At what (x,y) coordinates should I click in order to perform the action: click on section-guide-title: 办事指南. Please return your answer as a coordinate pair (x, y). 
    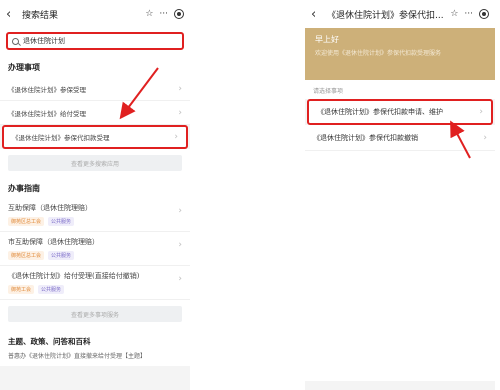
    Looking at the image, I should click on (95, 187).